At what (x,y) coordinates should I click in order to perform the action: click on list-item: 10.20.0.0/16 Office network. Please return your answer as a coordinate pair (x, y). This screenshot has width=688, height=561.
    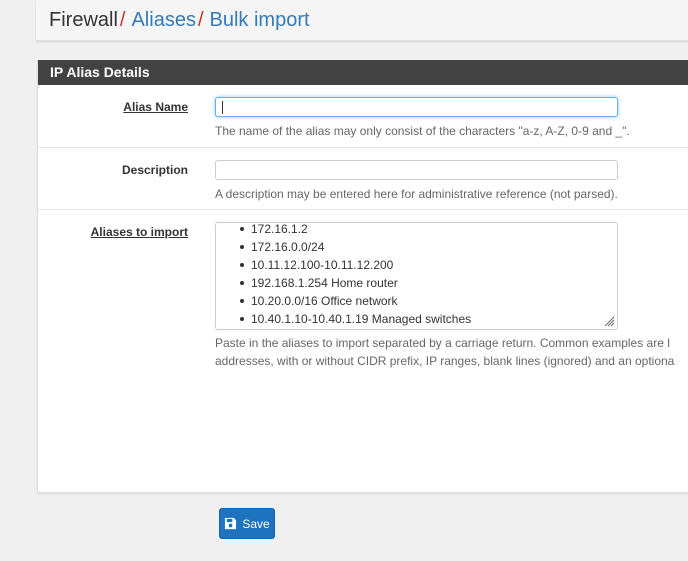
    Looking at the image, I should click on (355, 301).